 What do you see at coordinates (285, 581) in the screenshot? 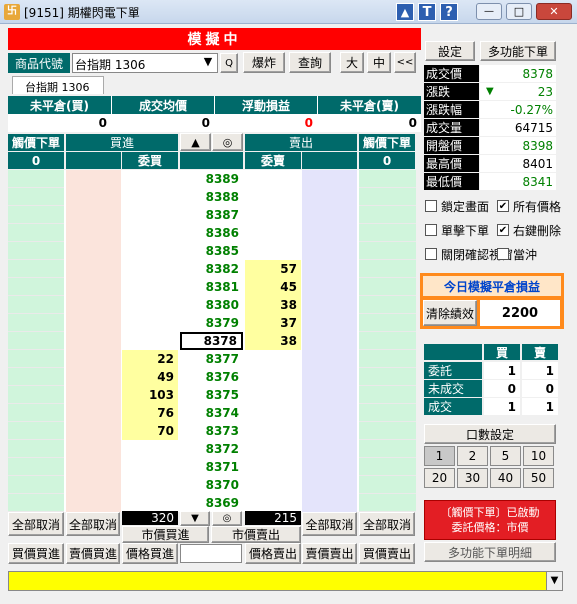
I see `message-bar: ▼` at bounding box center [285, 581].